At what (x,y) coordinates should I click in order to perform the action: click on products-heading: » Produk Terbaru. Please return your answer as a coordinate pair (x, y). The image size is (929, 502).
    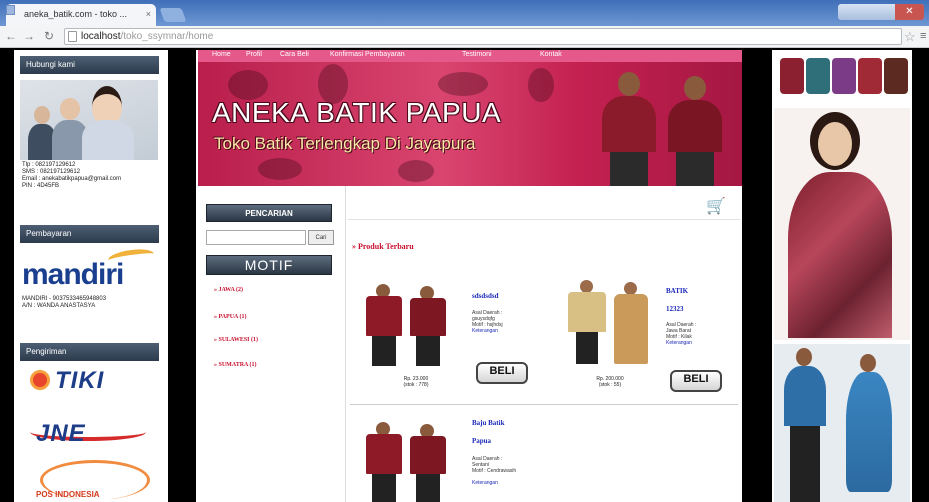
    Looking at the image, I should click on (383, 246).